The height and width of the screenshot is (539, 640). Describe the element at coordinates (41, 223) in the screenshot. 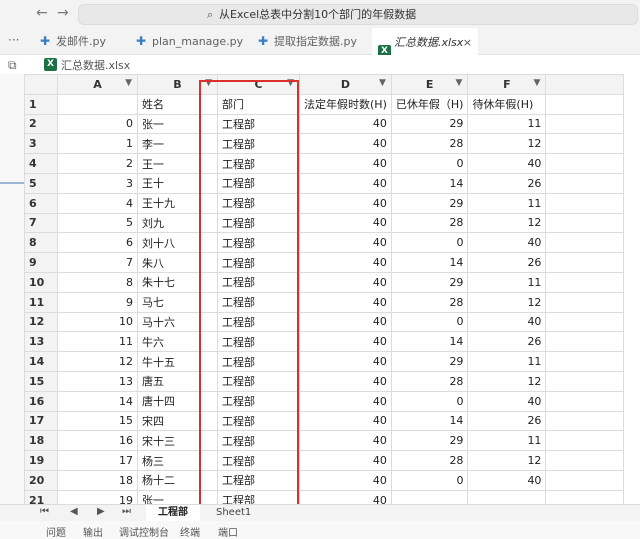

I see `row-header: 7` at that location.